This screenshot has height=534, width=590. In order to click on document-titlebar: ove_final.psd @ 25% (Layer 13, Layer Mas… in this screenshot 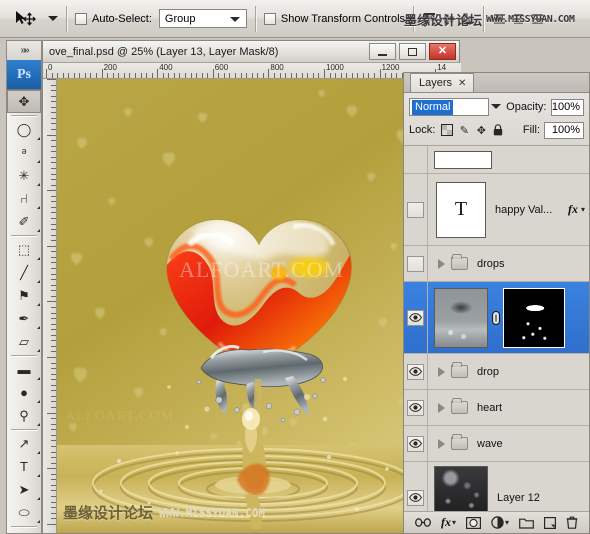, I will do `click(251, 52)`.